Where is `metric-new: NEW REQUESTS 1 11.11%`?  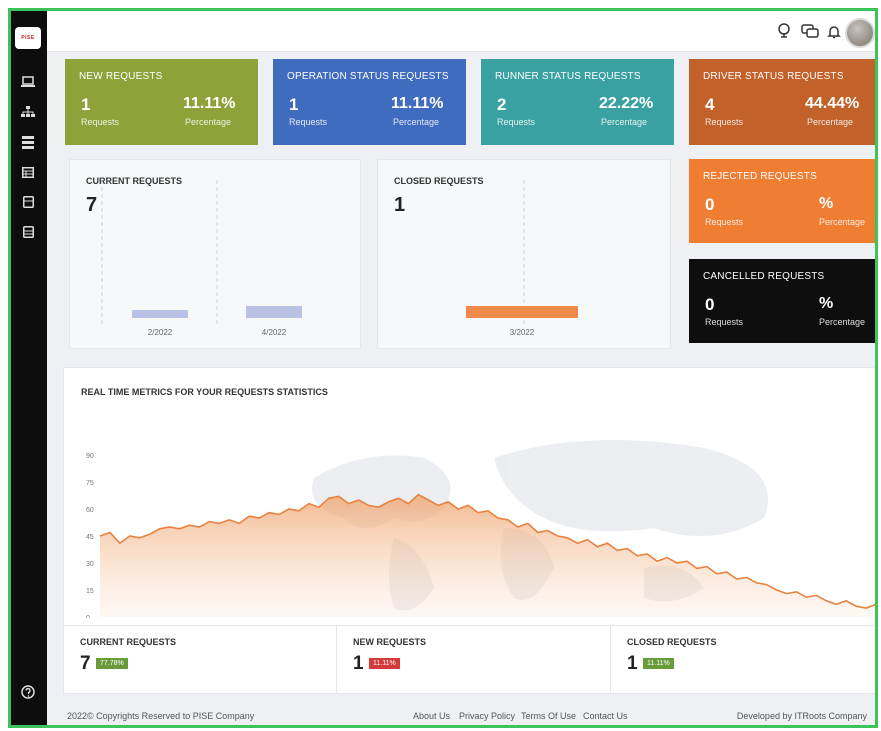 metric-new: NEW REQUESTS 1 11.11% is located at coordinates (473, 659).